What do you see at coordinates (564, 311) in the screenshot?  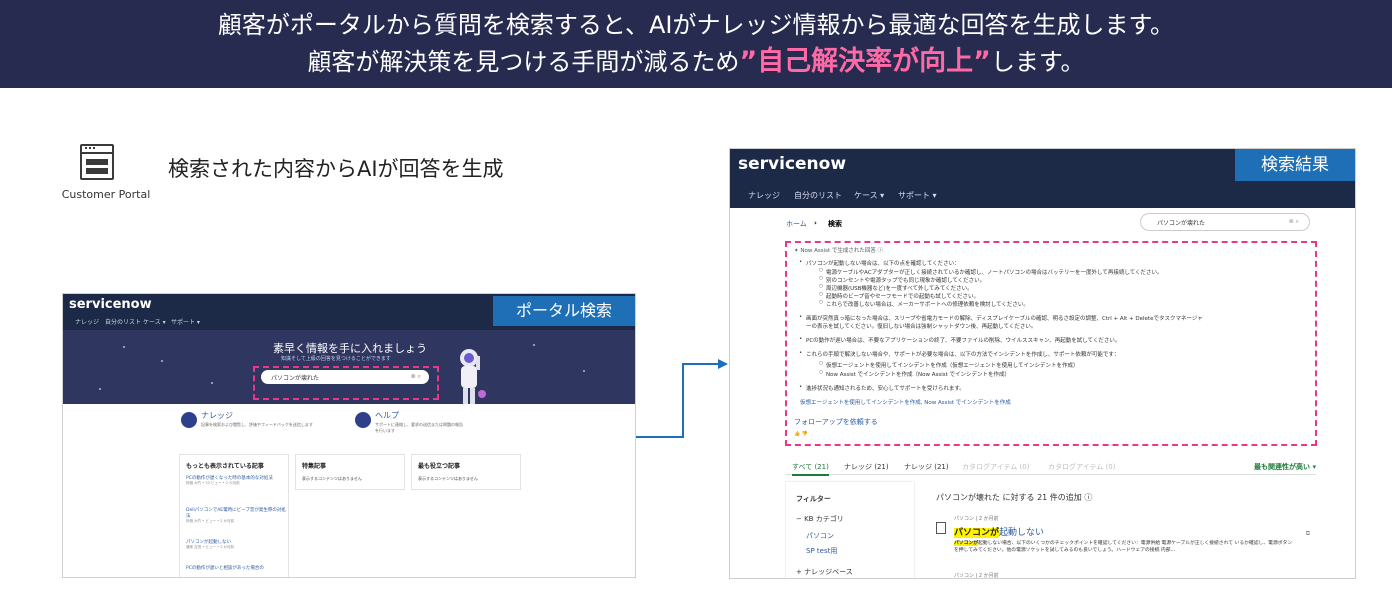 I see `portal-search-tag: ポータル検索` at bounding box center [564, 311].